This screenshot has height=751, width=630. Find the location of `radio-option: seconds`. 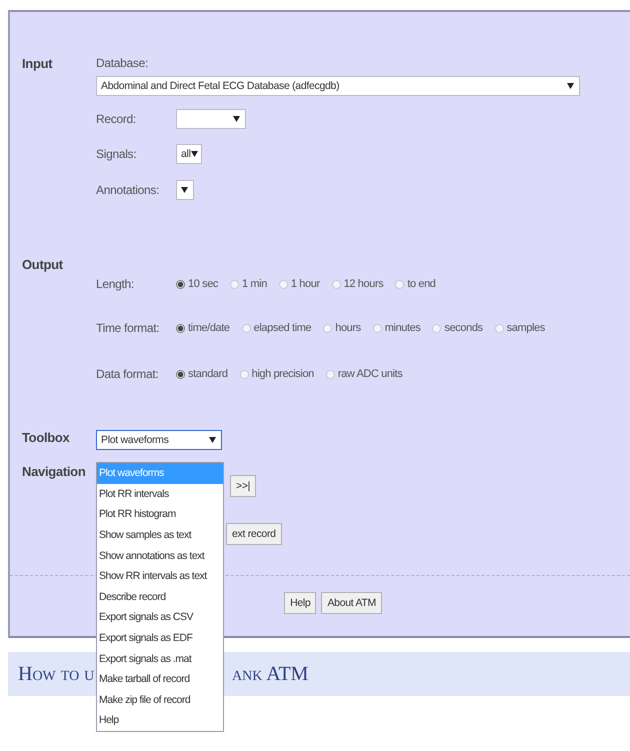

radio-option: seconds is located at coordinates (457, 328).